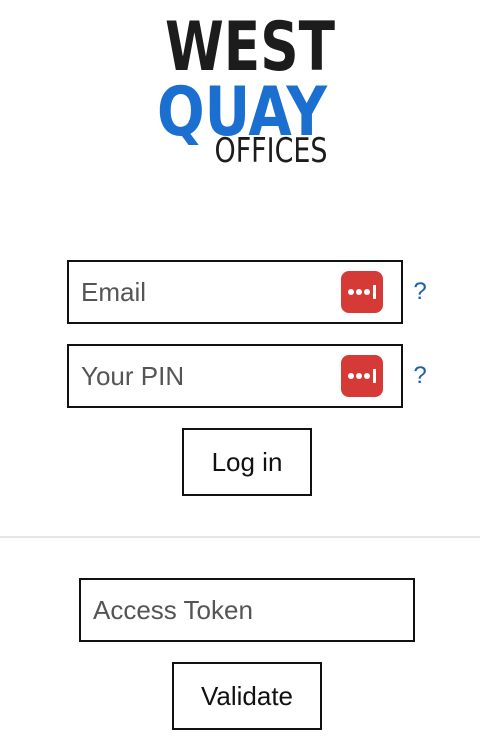 The width and height of the screenshot is (480, 754). I want to click on access-token-placeholder: Access Token, so click(173, 609).